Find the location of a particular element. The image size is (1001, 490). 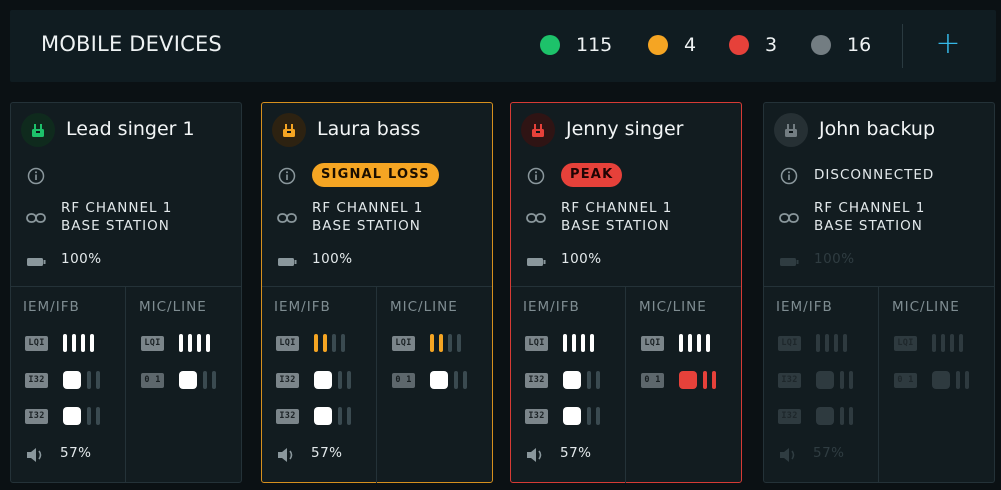

iem-level-2-block is located at coordinates (72, 416).